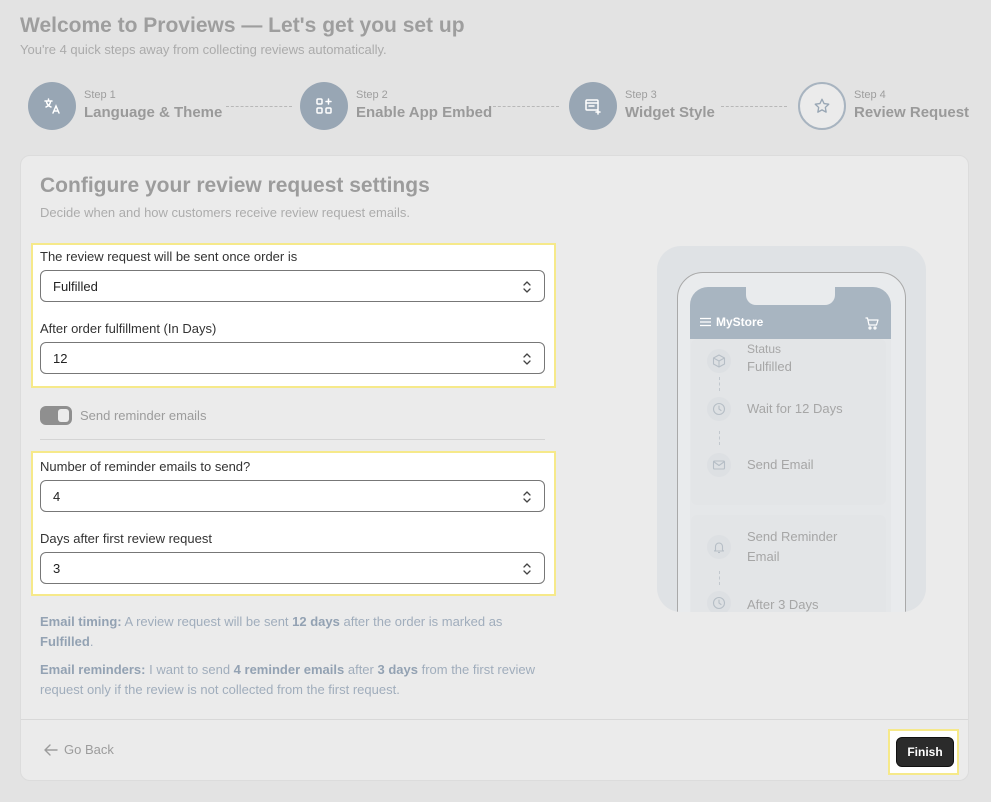 This screenshot has height=802, width=991. I want to click on order-status-select: Fulfilled, so click(292, 286).